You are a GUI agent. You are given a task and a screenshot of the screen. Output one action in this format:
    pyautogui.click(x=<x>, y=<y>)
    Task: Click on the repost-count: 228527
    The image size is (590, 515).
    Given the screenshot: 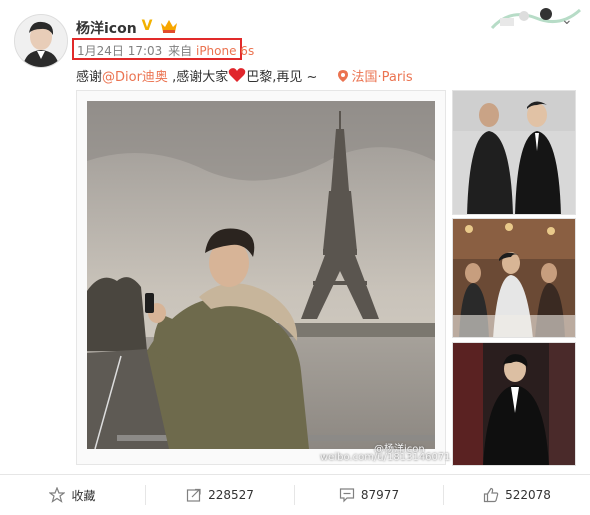 What is the action you would take?
    pyautogui.click(x=231, y=495)
    